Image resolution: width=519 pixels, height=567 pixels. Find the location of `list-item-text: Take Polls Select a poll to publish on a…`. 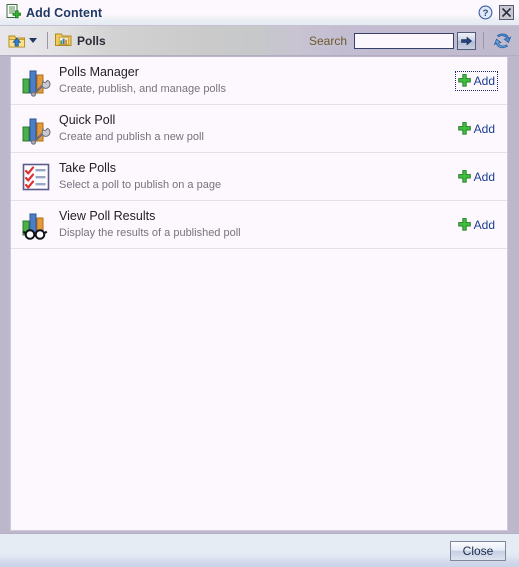

list-item-text: Take Polls Select a poll to publish on a… is located at coordinates (257, 176).